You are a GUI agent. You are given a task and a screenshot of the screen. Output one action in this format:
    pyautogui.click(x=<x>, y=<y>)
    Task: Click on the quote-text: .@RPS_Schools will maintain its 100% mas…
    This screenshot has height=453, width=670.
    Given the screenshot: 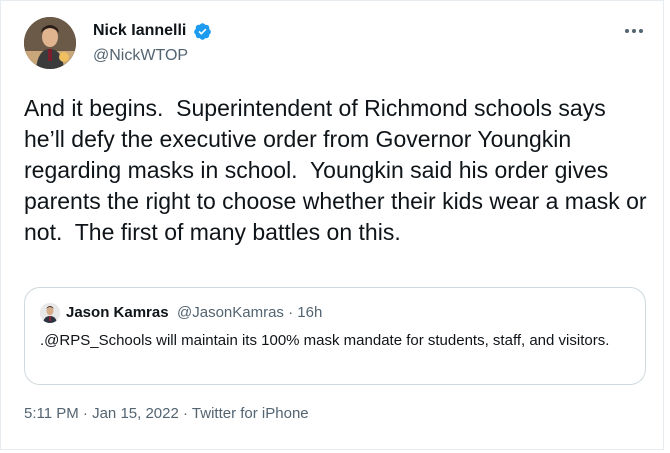 What is the action you would take?
    pyautogui.click(x=325, y=340)
    